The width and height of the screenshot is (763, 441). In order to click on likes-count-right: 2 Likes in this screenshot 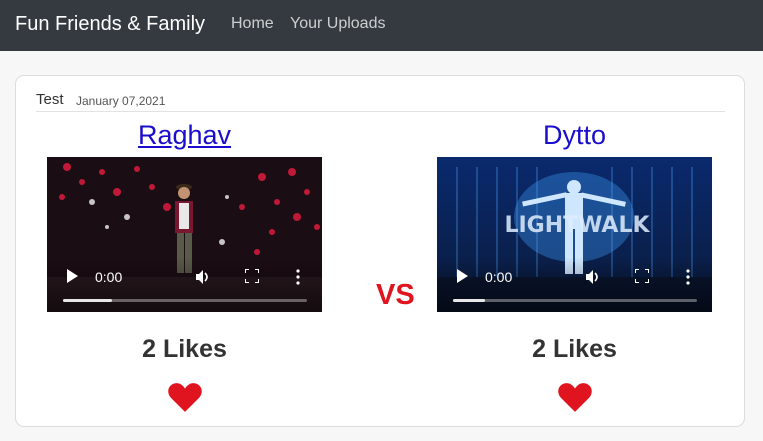, I will do `click(574, 349)`.